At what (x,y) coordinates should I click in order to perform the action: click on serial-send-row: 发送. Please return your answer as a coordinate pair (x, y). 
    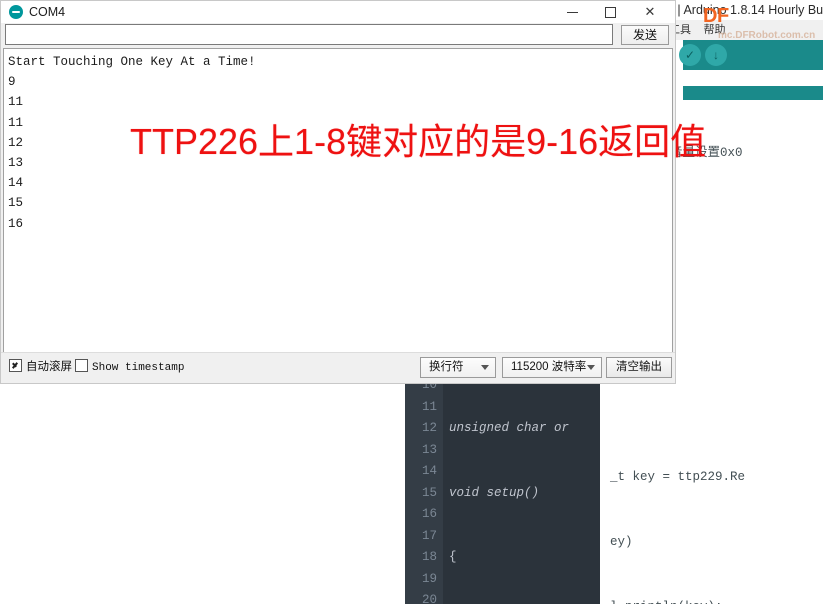
    Looking at the image, I should click on (338, 35).